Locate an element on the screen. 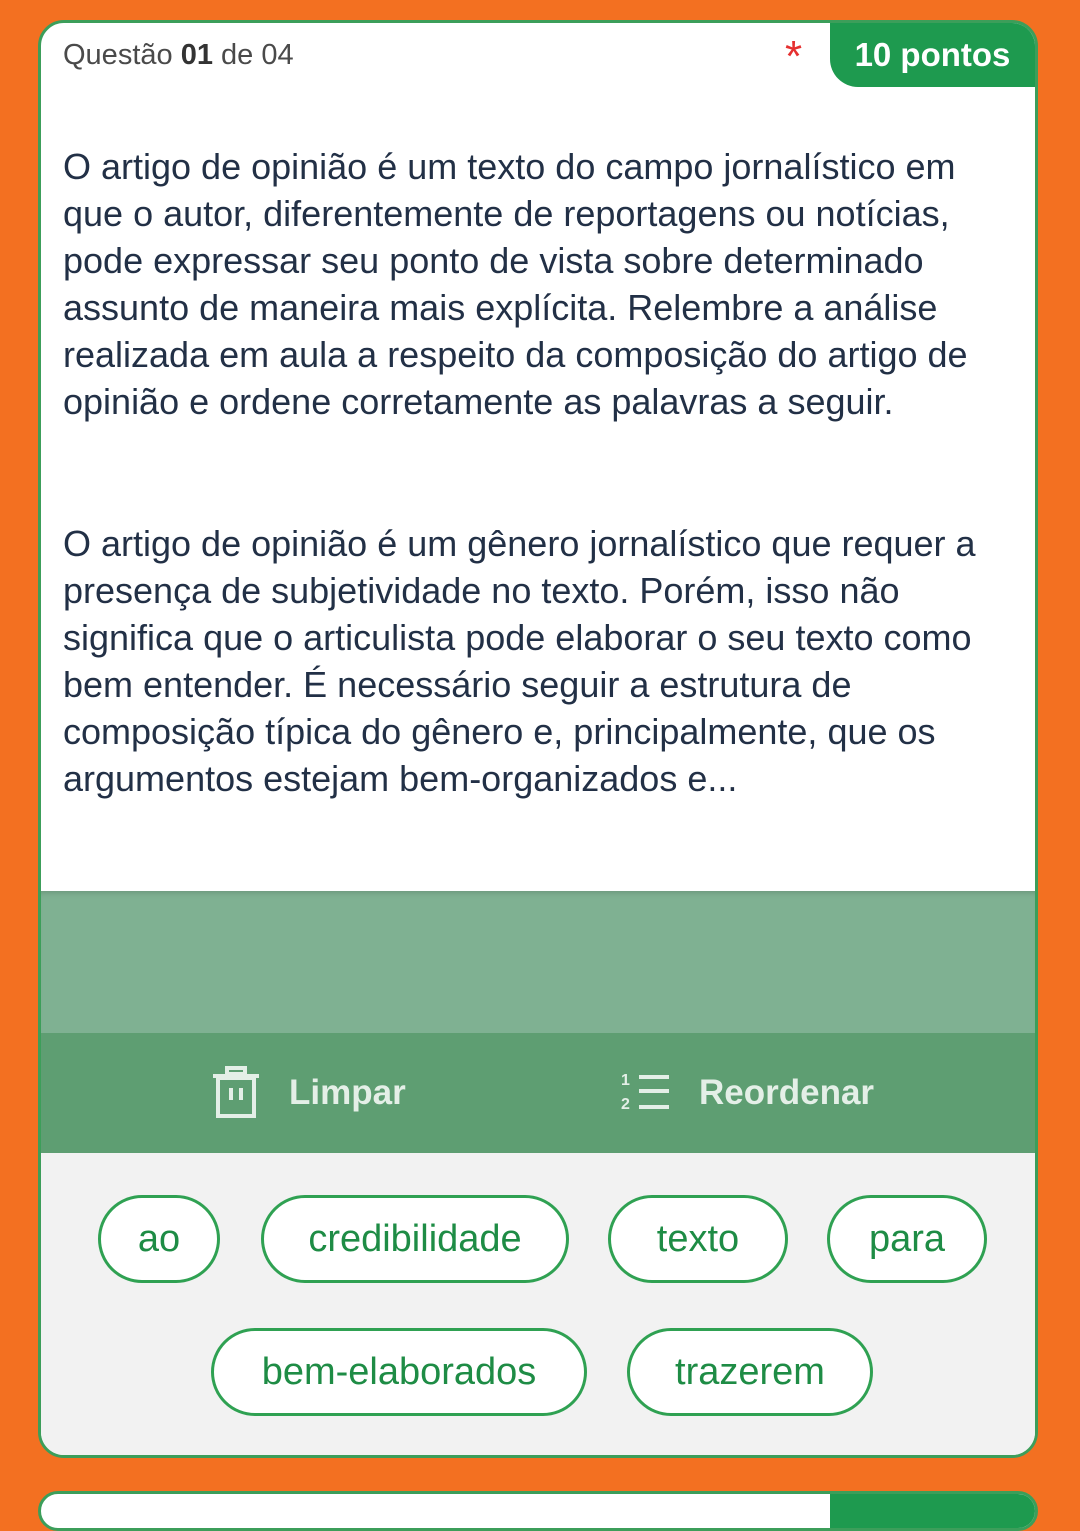 This screenshot has width=1080, height=1531. answer-toolbar: Limpar 1 2 Reordenar is located at coordinates (538, 1093).